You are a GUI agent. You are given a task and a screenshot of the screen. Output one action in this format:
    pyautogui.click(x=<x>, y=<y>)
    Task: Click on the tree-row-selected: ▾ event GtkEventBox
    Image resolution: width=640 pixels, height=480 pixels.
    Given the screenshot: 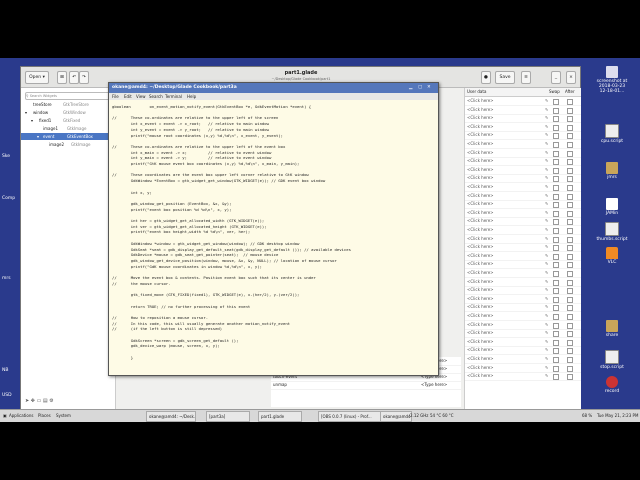 What is the action you would take?
    pyautogui.click(x=68, y=136)
    